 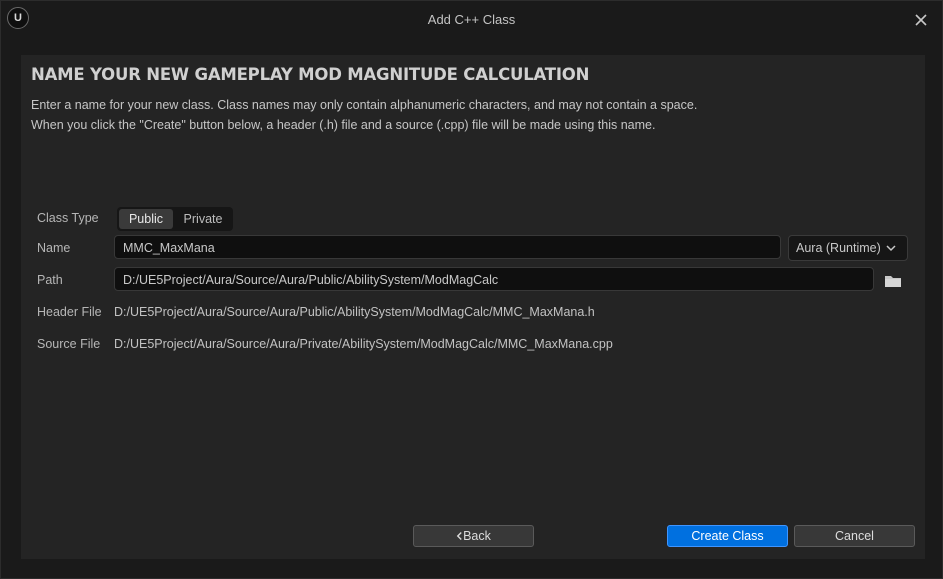 What do you see at coordinates (203, 219) in the screenshot?
I see `class-type-private-option: Private` at bounding box center [203, 219].